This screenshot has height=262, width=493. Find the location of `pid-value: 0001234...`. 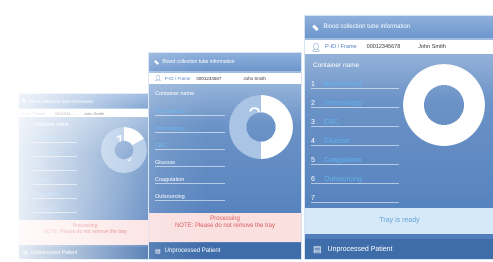

pid-value: 0001234... is located at coordinates (64, 113).